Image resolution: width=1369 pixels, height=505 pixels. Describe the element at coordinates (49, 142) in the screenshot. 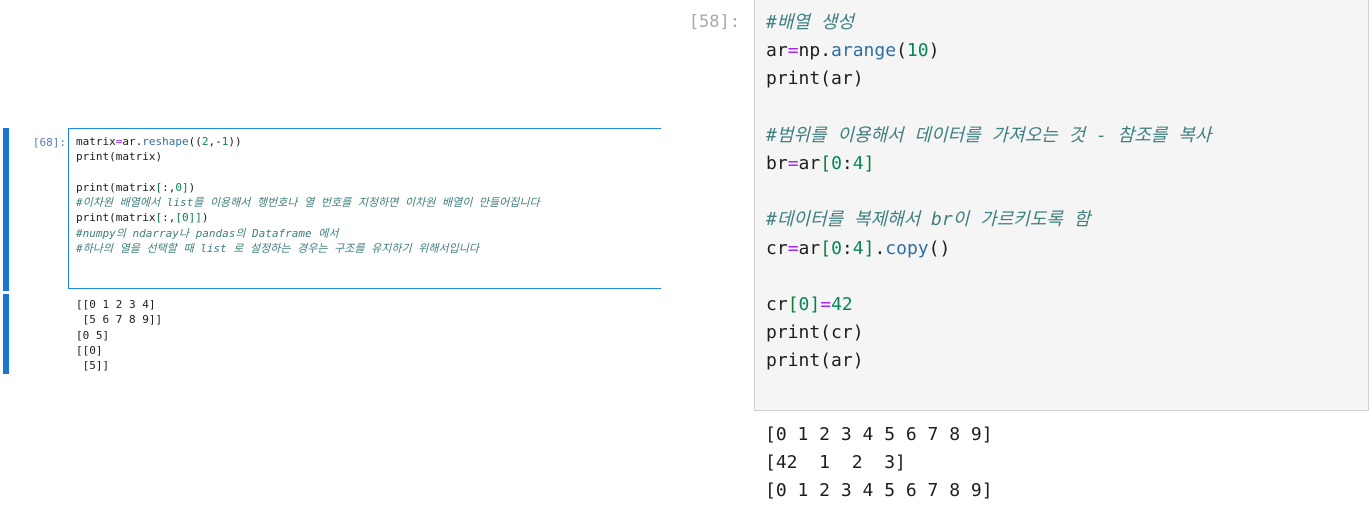

I see `cell-prompt-68: [68]:` at that location.